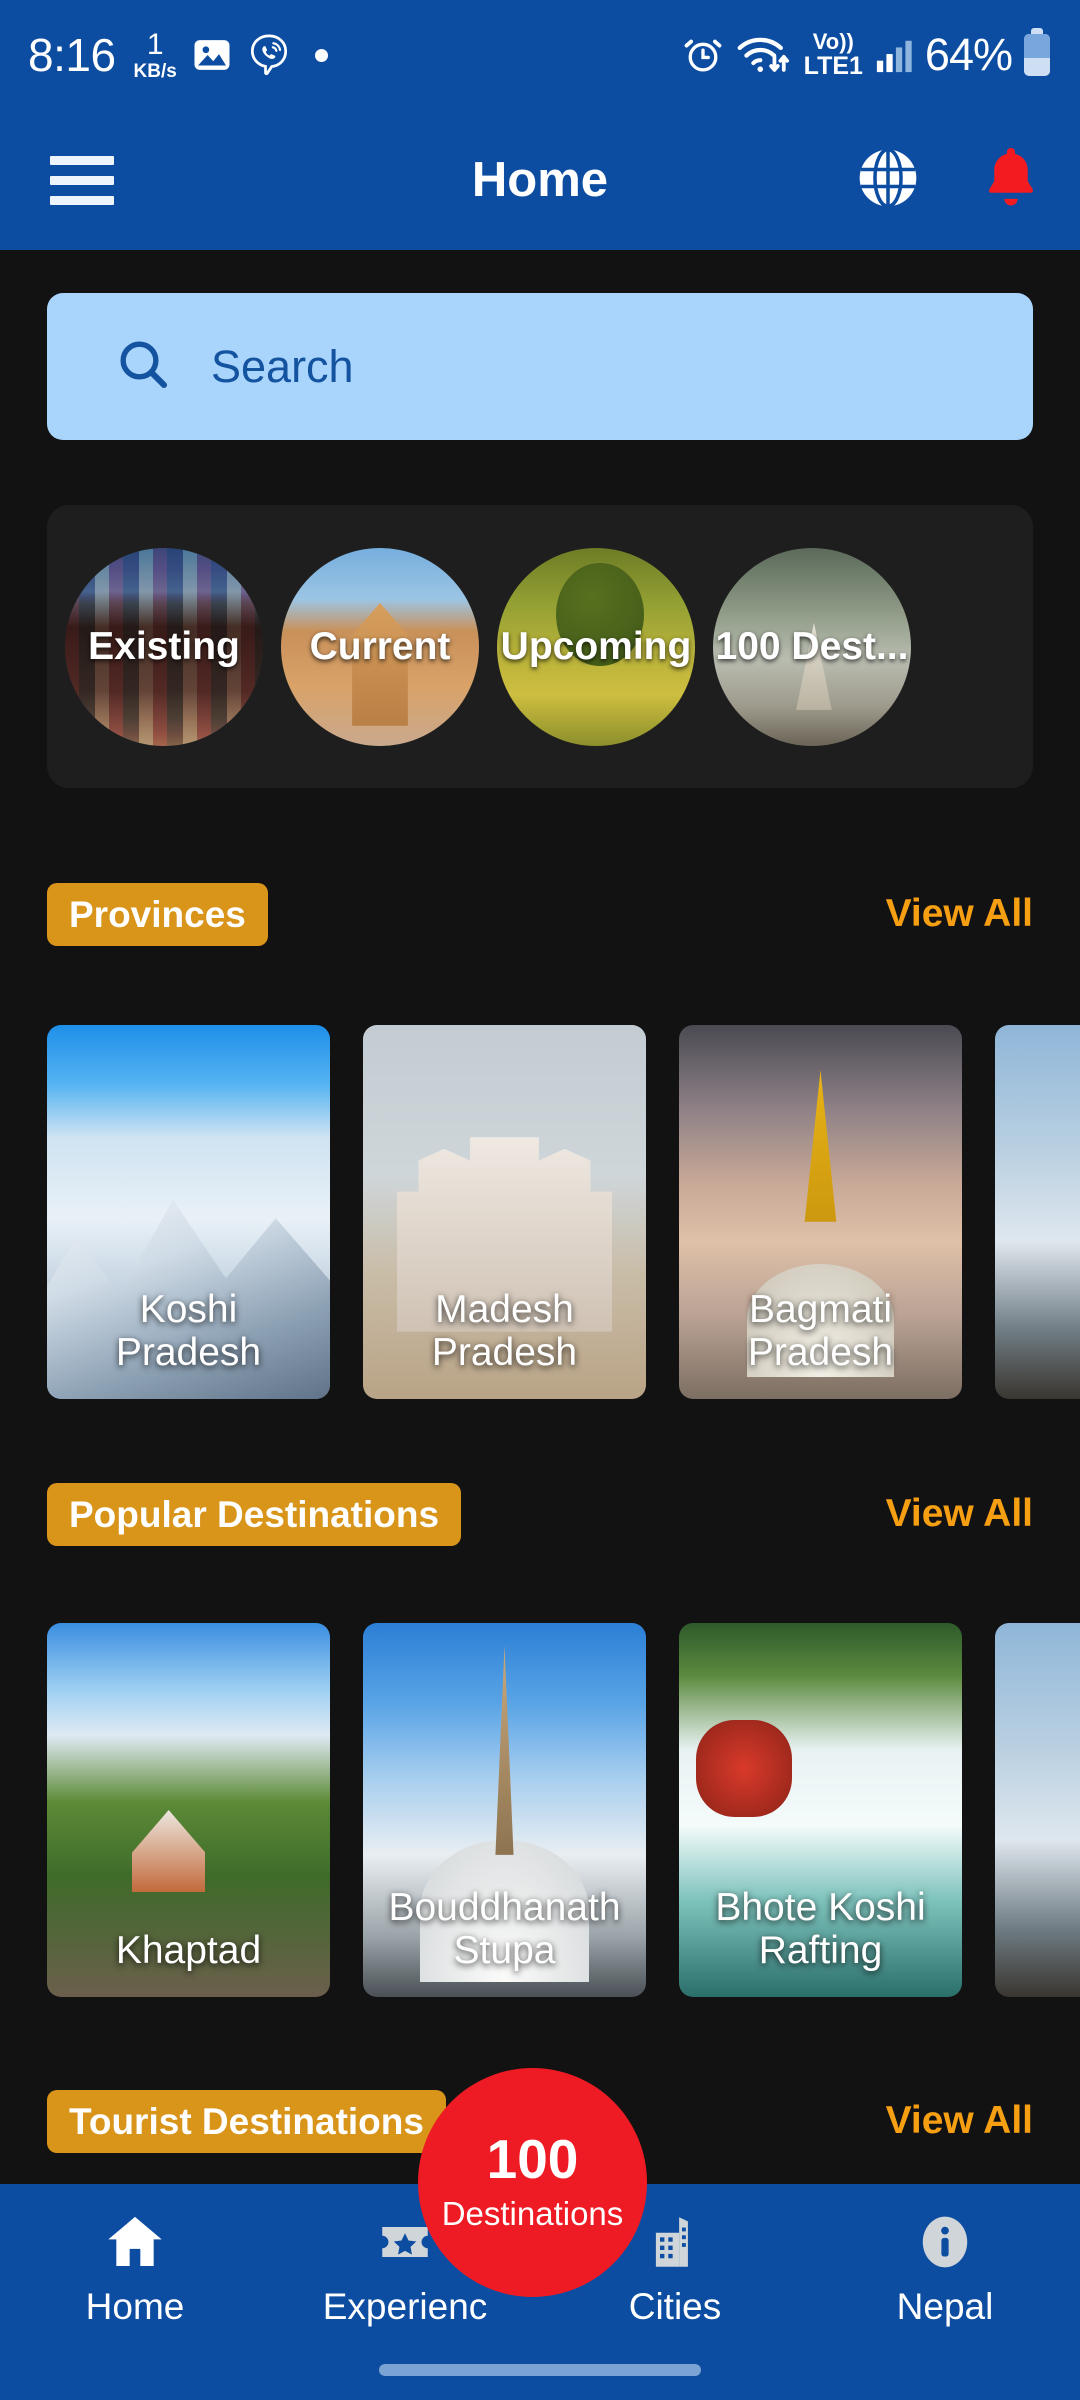 Image resolution: width=1080 pixels, height=2400 pixels. What do you see at coordinates (135, 2242) in the screenshot?
I see `home-icon` at bounding box center [135, 2242].